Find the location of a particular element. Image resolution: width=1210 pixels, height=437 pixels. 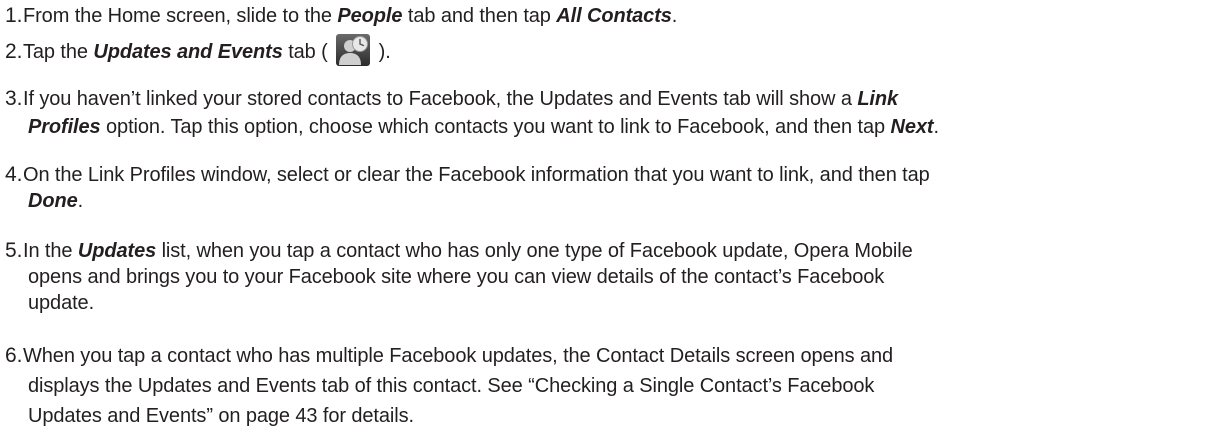

step-text: tab ( is located at coordinates (308, 52).